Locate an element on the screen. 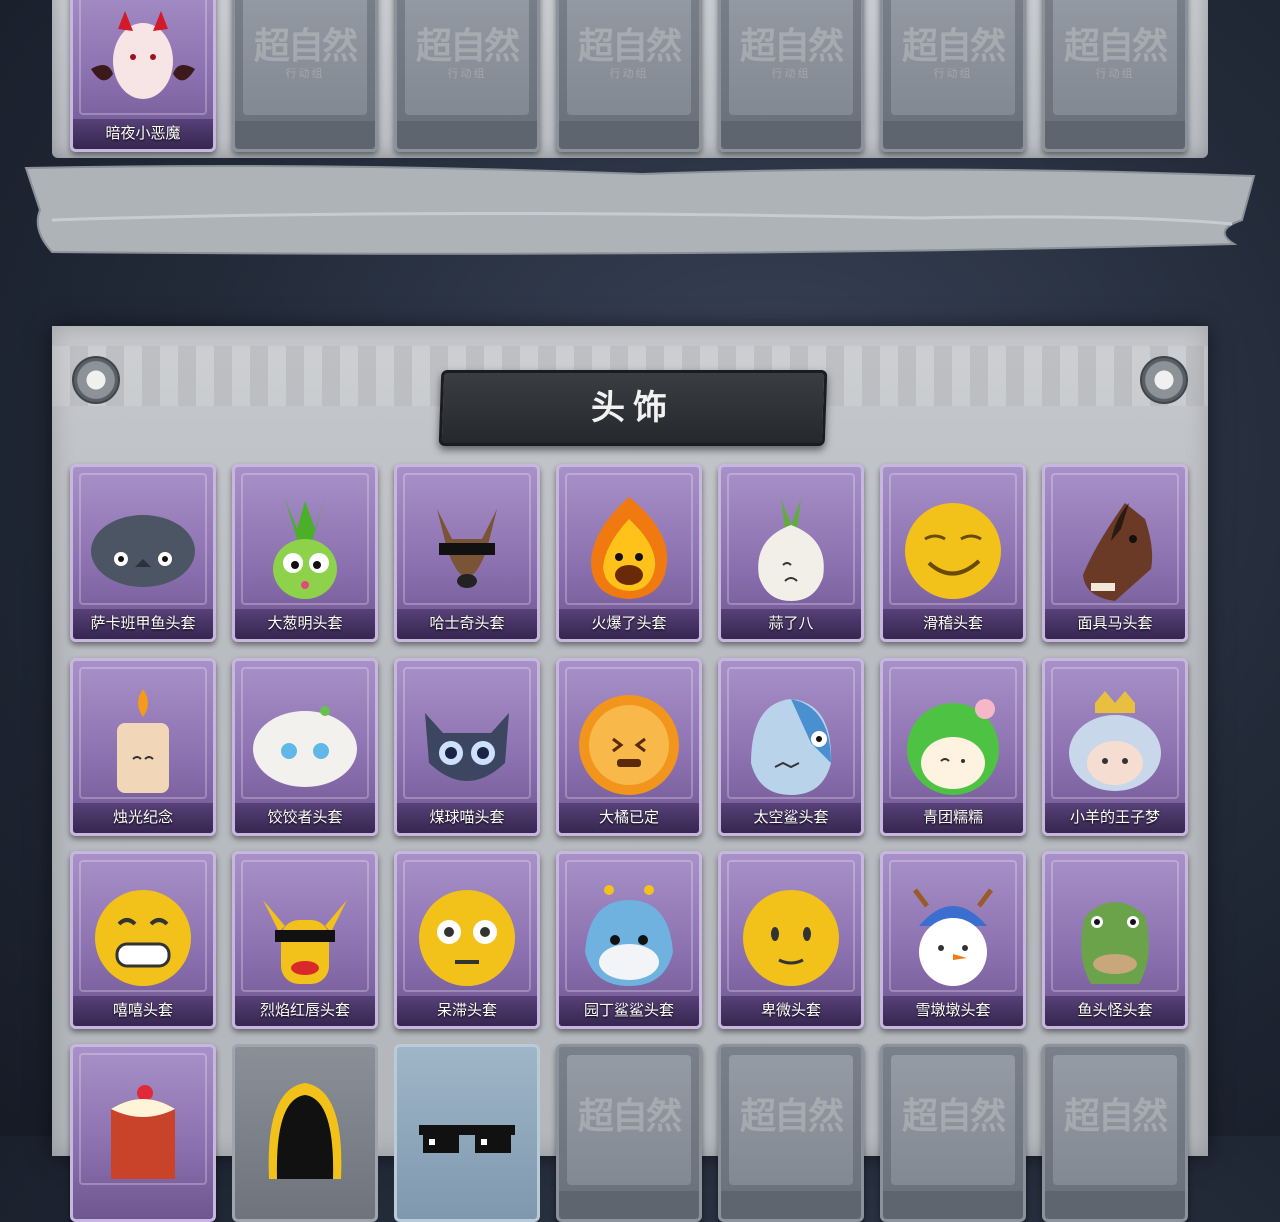 Image resolution: width=1280 pixels, height=1222 pixels. headwear-row-2: 烛光纪念 饺饺者头套 煤球喵头套 大橘已定 太空鲨头套 青团糯糯 小羊的王子梦 is located at coordinates (640, 747).